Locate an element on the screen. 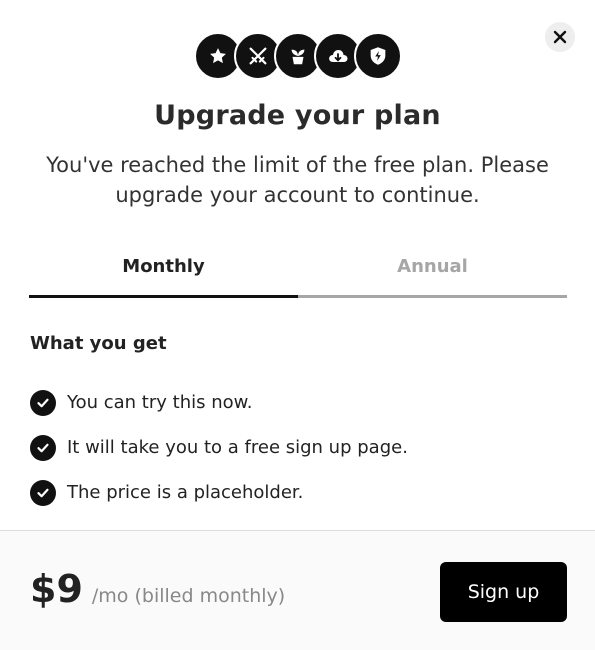  feature-icon-row is located at coordinates (297, 56).